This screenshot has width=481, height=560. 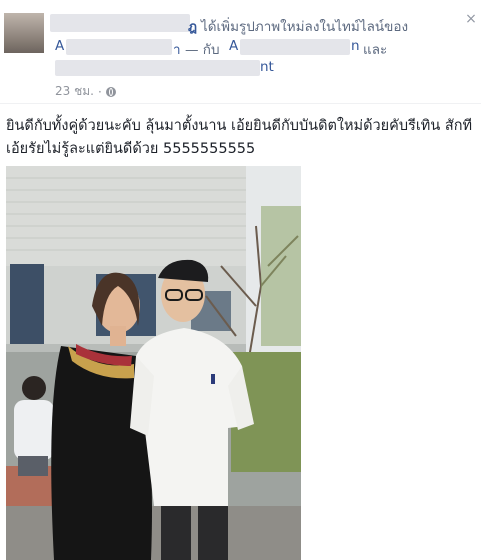 I want to click on author-avatar, so click(x=24, y=33).